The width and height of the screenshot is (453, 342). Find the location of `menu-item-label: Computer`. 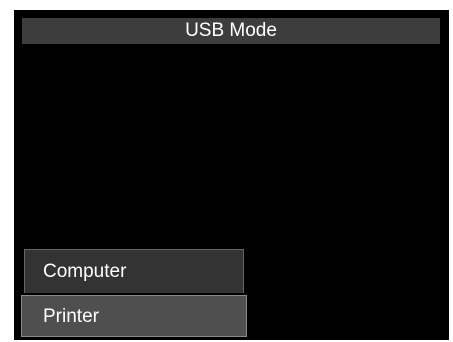

menu-item-label: Computer is located at coordinates (85, 271).